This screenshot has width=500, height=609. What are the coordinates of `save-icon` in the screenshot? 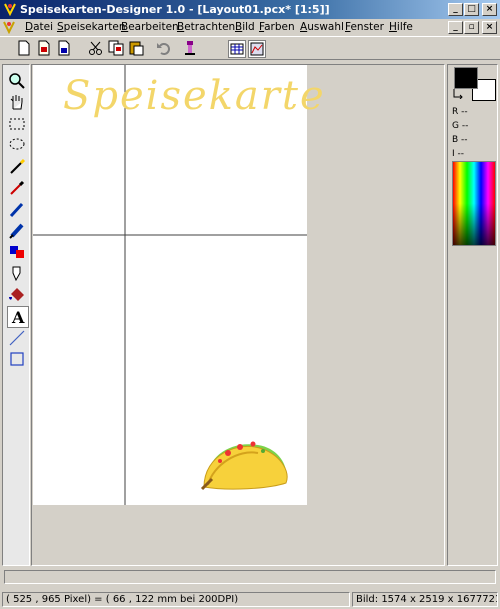 It's located at (64, 48).